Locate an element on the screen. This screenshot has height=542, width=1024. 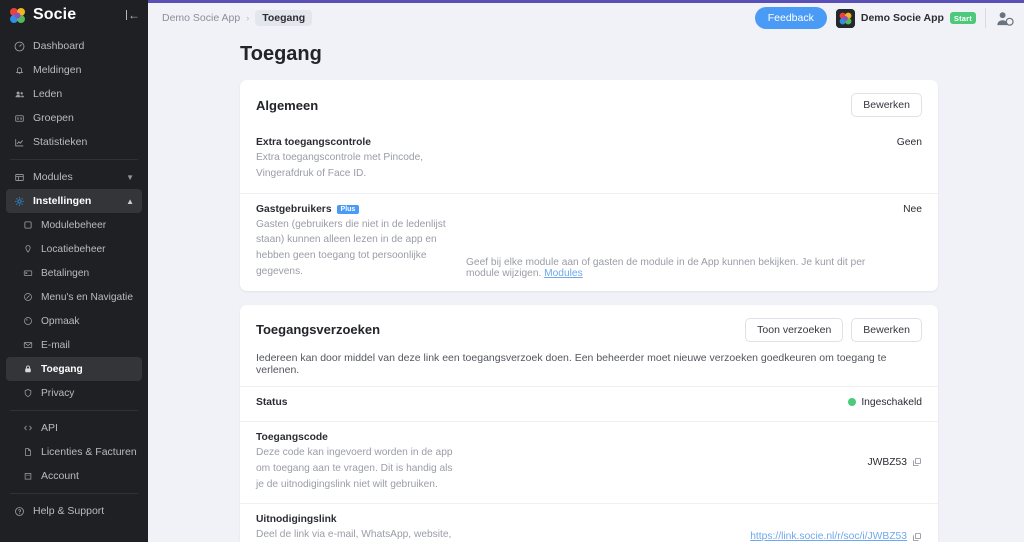
sidebar-item-label: Account is located at coordinates (60, 476).